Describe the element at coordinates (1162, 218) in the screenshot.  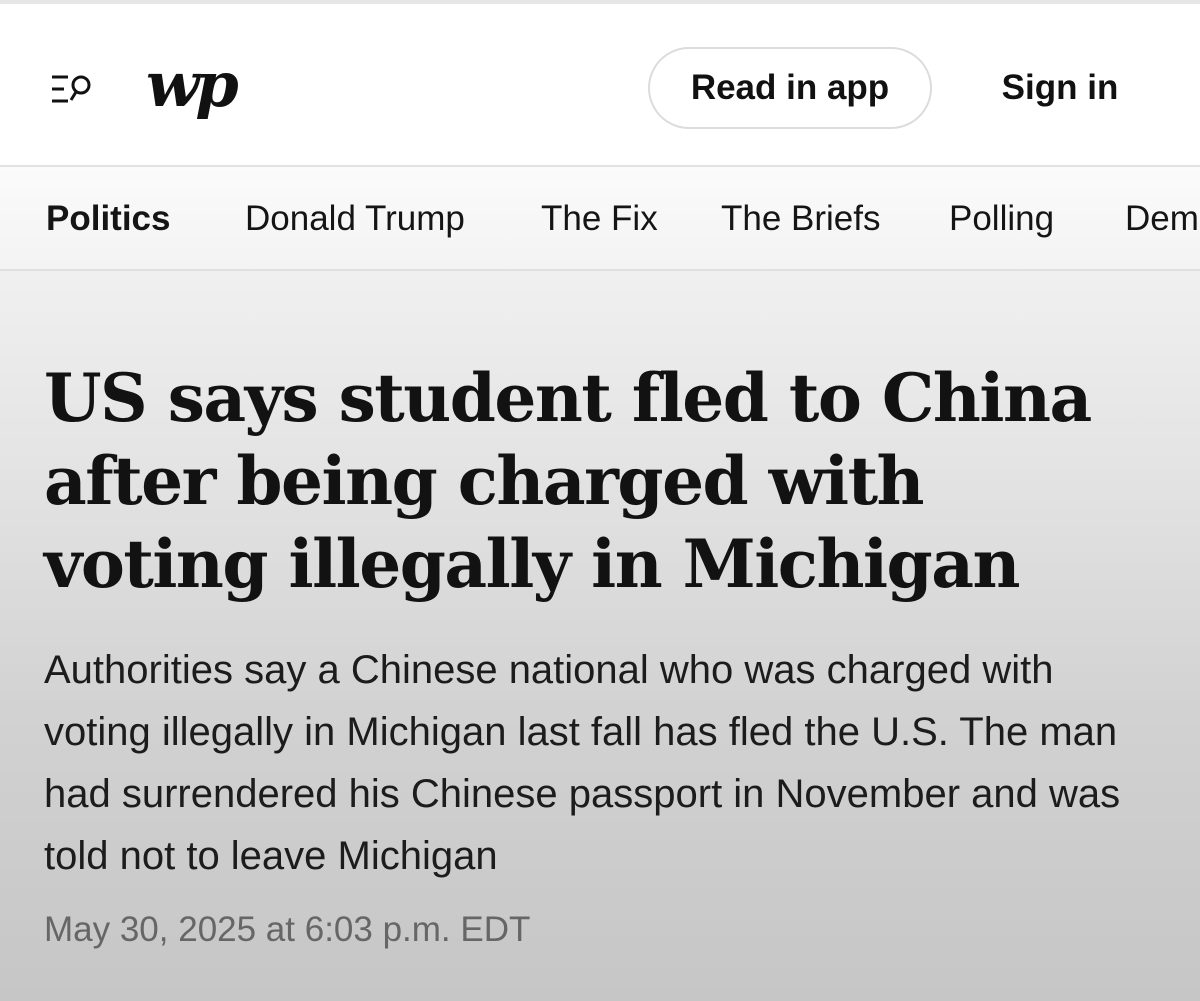
I see `nav-item-democrats: Dem` at that location.